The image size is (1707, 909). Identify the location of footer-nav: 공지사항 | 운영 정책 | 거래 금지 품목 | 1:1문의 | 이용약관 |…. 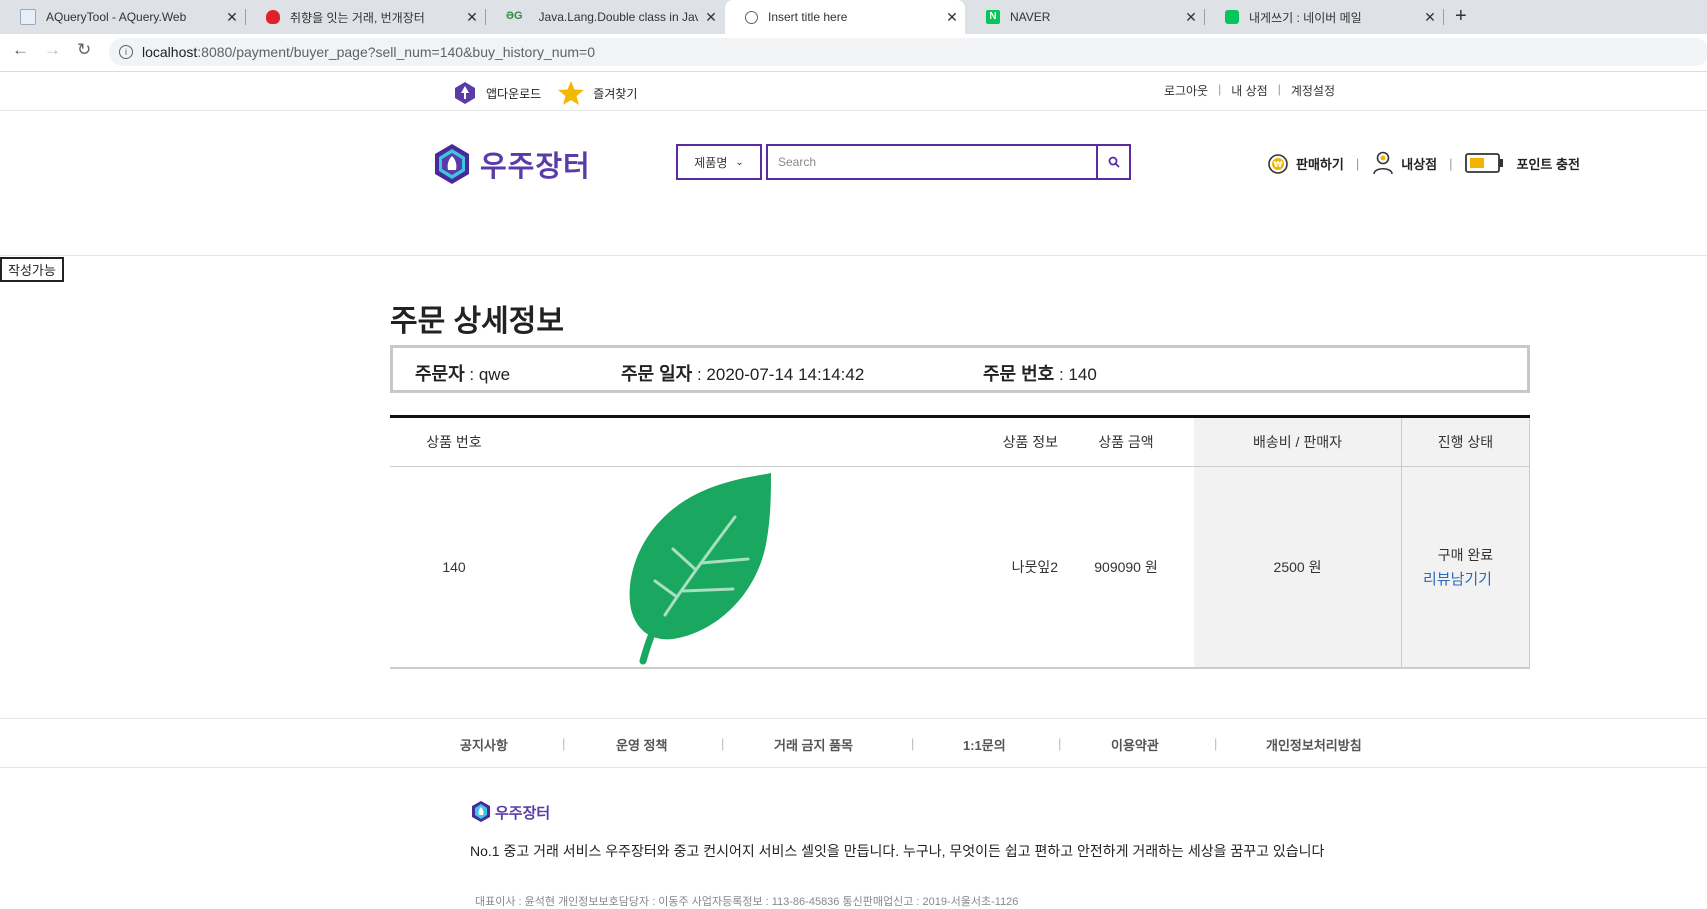
(853, 743).